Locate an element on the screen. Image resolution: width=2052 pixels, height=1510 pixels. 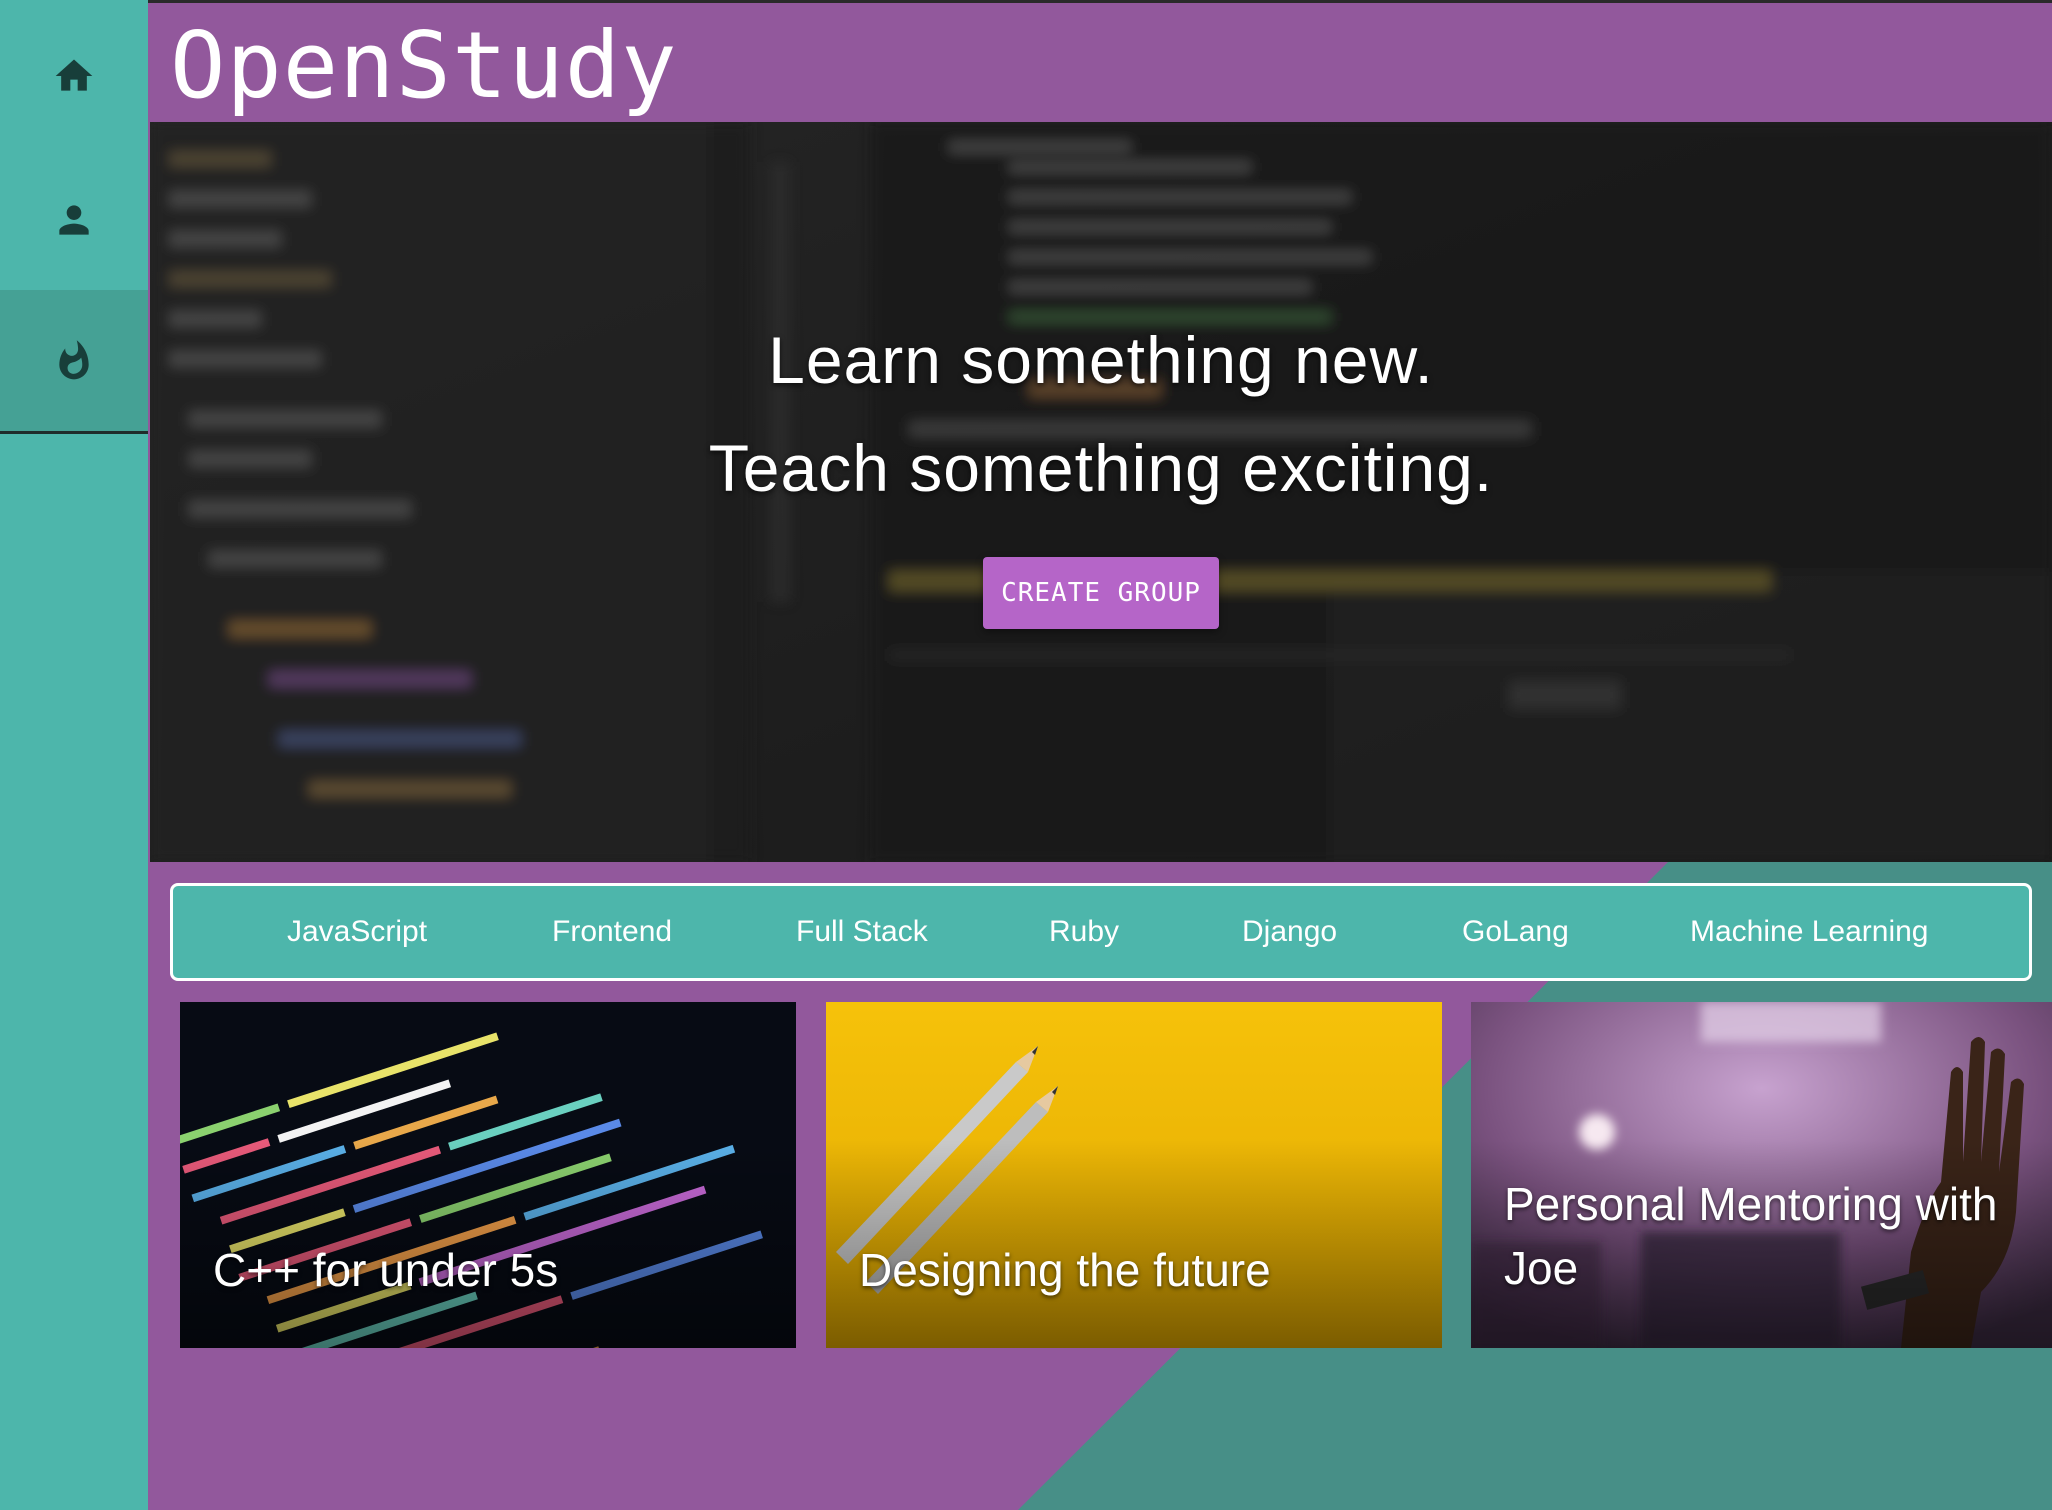
fire-icon is located at coordinates (74, 359).